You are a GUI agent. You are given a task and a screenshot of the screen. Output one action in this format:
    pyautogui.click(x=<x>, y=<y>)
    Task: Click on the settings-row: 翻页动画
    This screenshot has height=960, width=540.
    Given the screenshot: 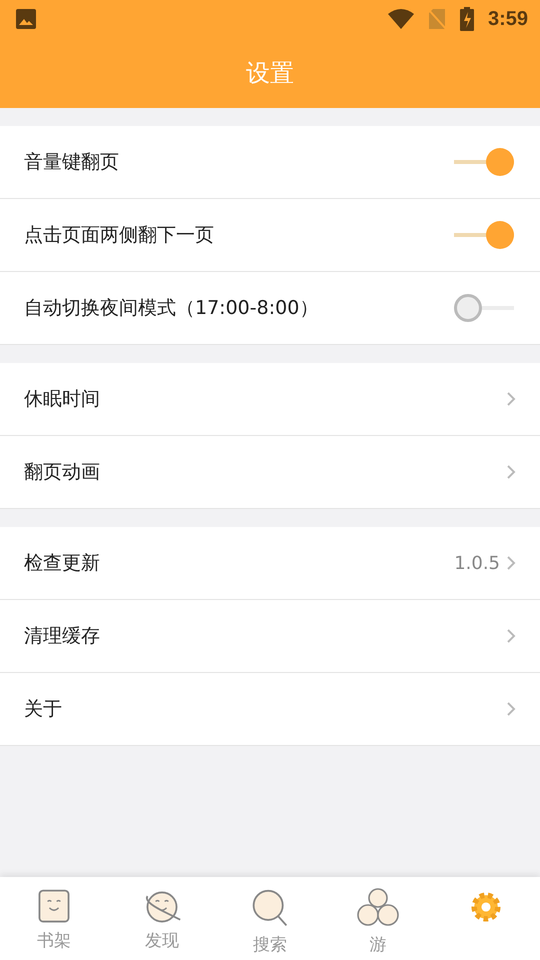 What is the action you would take?
    pyautogui.click(x=270, y=472)
    